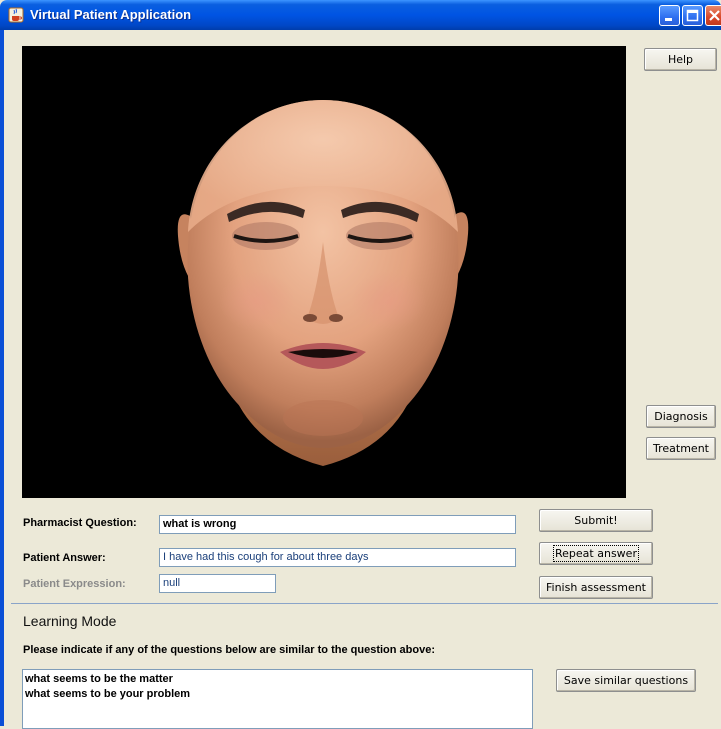 This screenshot has width=721, height=729. What do you see at coordinates (337, 524) in the screenshot?
I see `pharmacist-question-input: what is wrong` at bounding box center [337, 524].